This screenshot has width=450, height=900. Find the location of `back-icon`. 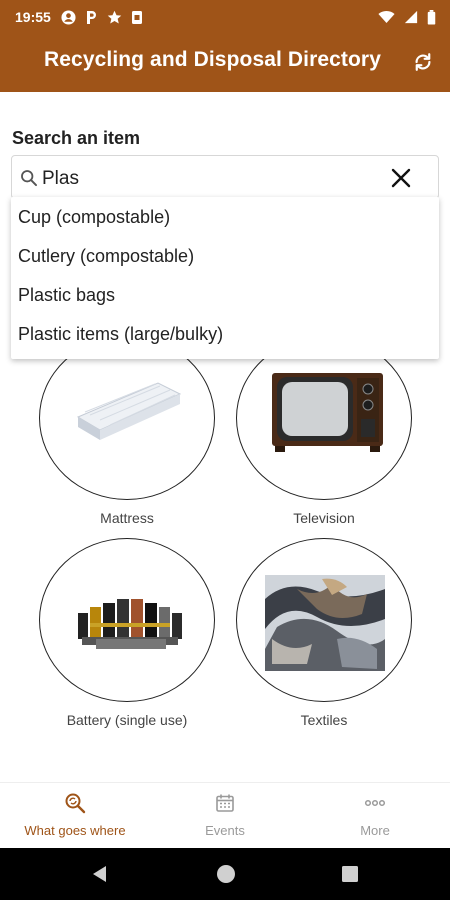

back-icon is located at coordinates (99, 874).